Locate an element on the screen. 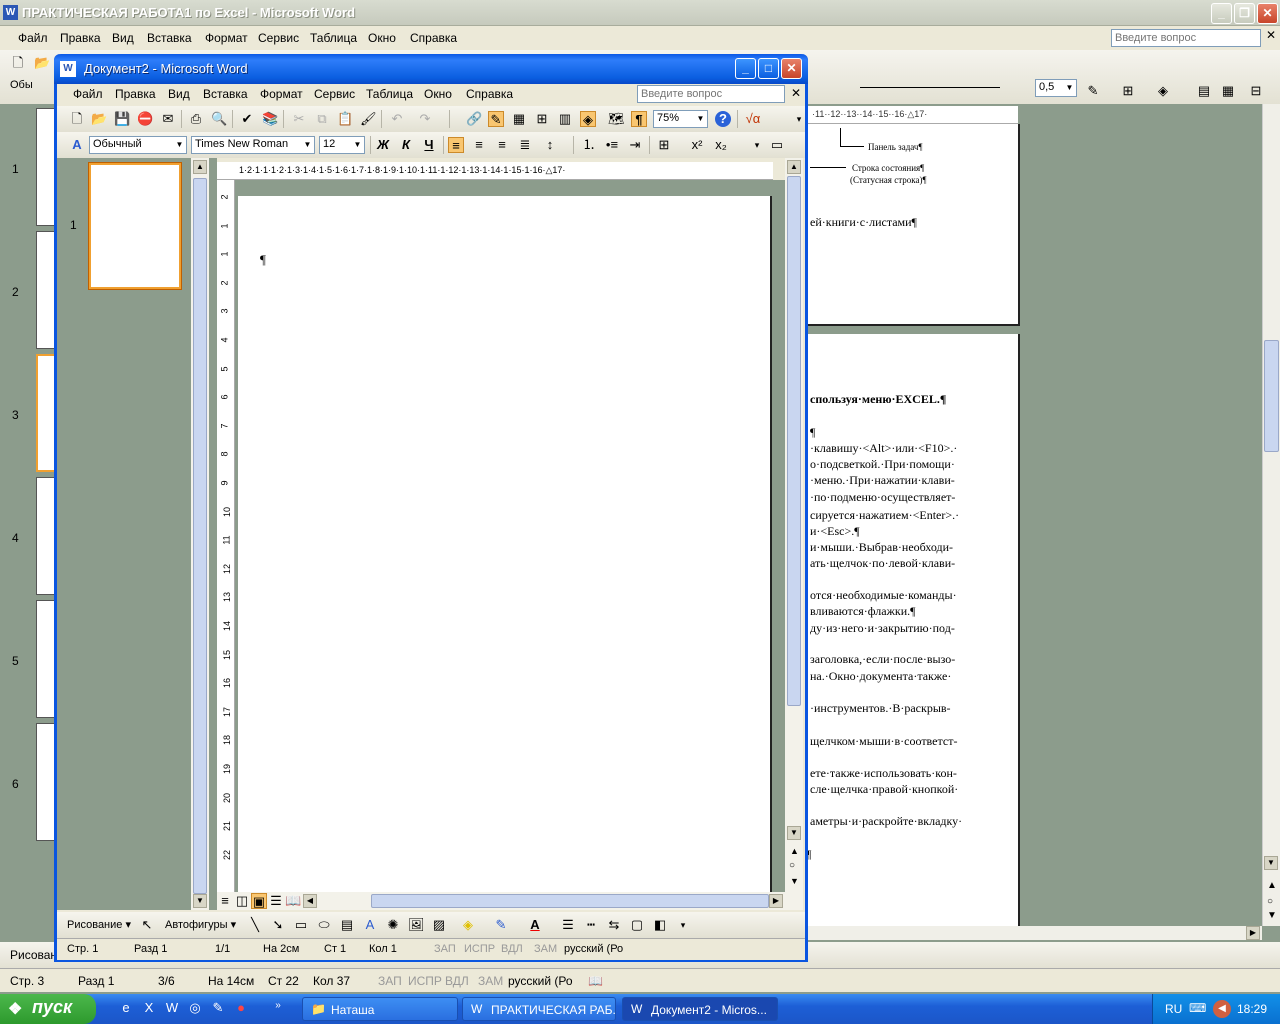 Image resolution: width=1280 pixels, height=1024 pixels. back-scroll-thumb is located at coordinates (1271, 396).